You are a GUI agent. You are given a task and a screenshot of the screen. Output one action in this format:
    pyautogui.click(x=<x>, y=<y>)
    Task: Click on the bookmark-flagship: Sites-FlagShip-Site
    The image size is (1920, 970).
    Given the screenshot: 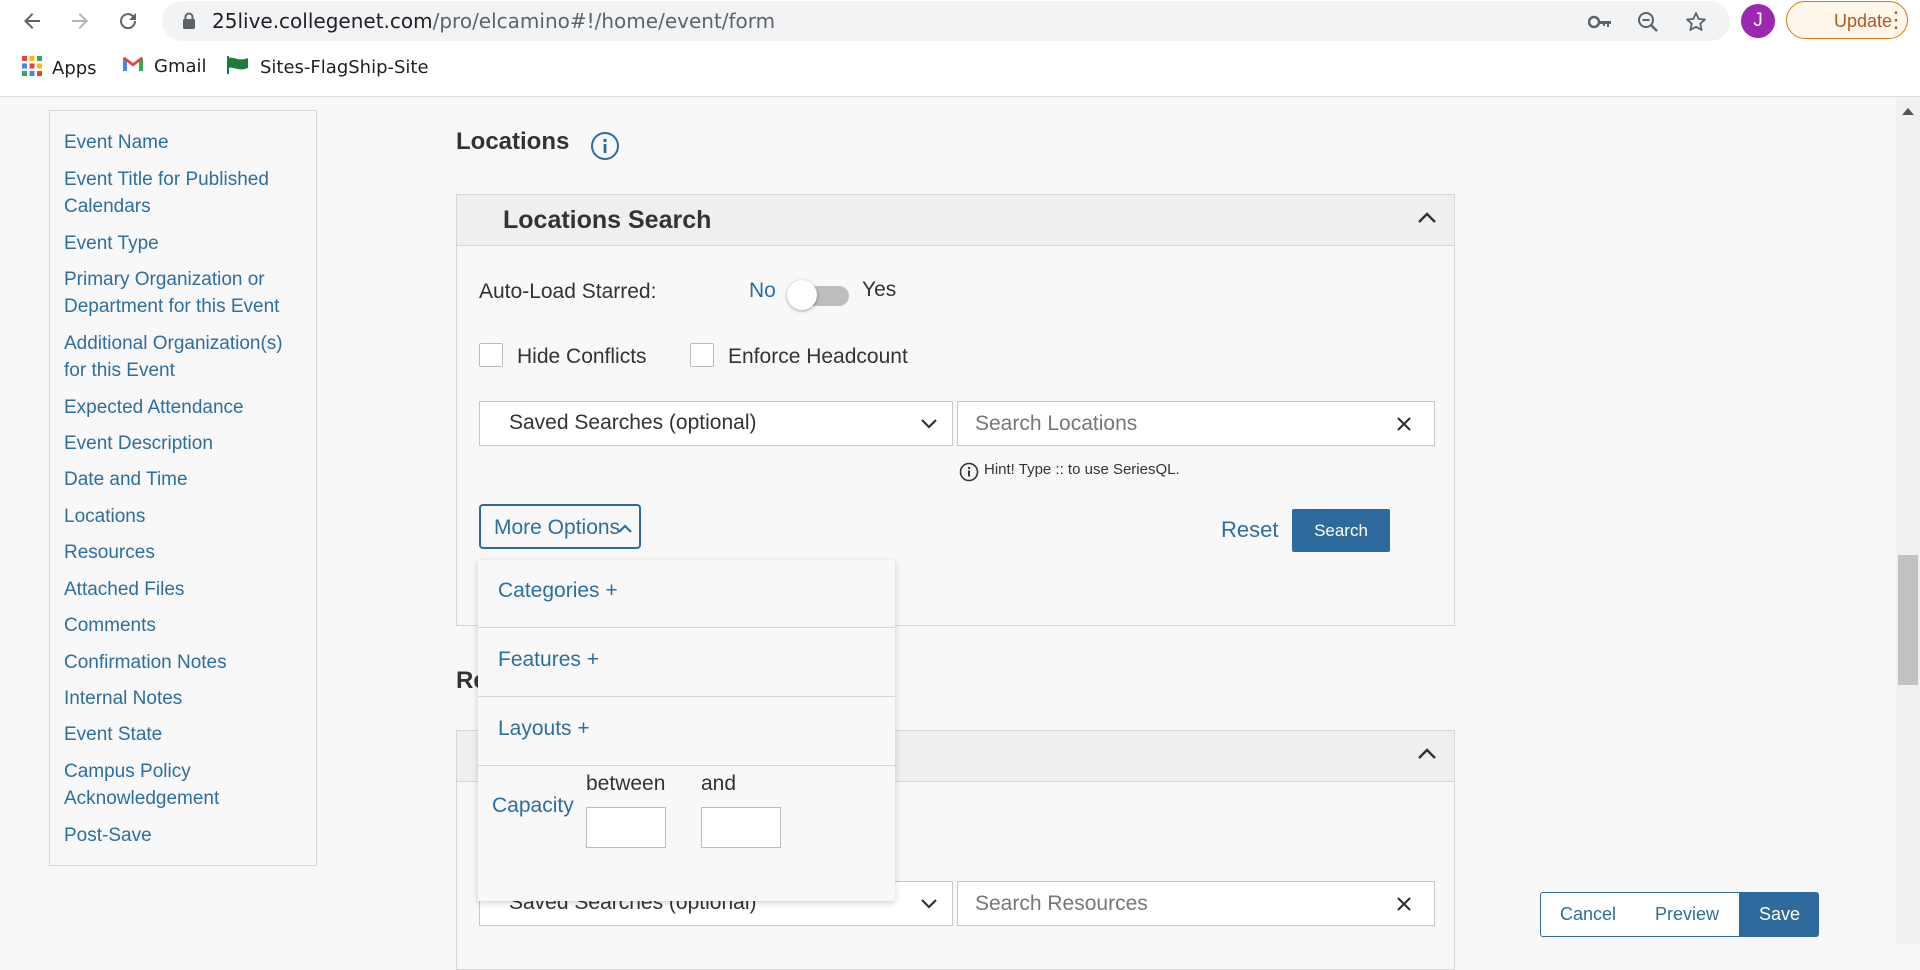 What is the action you would take?
    pyautogui.click(x=327, y=67)
    